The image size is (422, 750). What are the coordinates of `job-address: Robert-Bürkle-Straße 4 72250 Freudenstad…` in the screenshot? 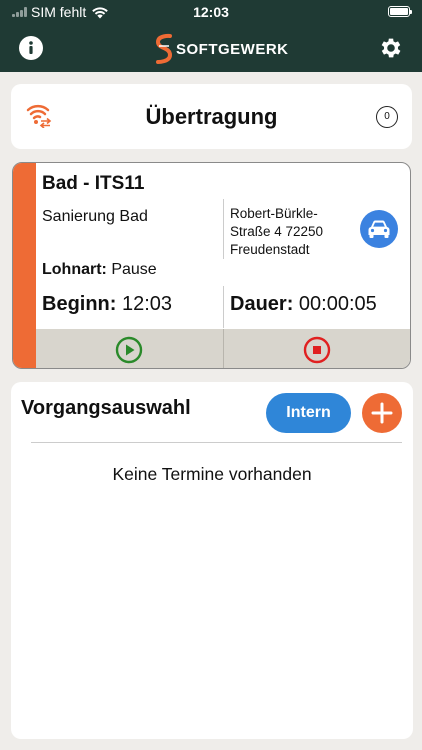 It's located at (277, 231).